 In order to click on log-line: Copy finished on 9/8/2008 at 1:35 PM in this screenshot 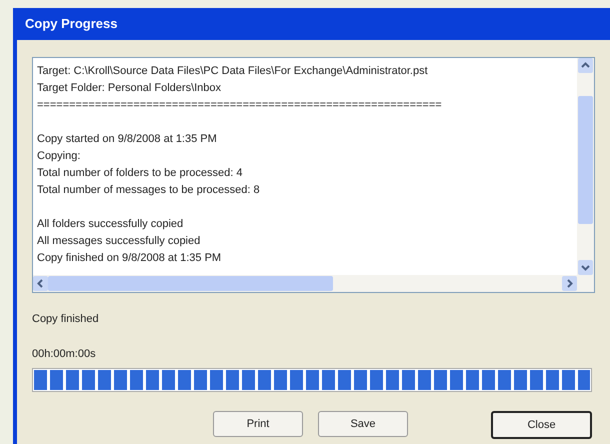, I will do `click(129, 258)`.